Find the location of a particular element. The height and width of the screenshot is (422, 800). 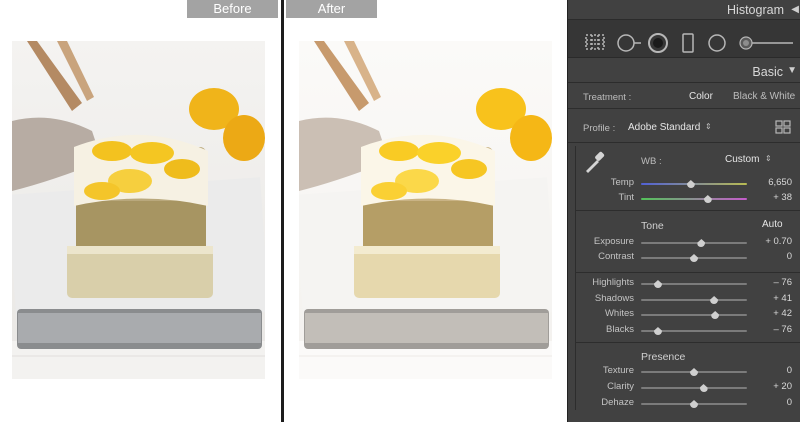

slider-label-texture: Texture is located at coordinates (618, 370).